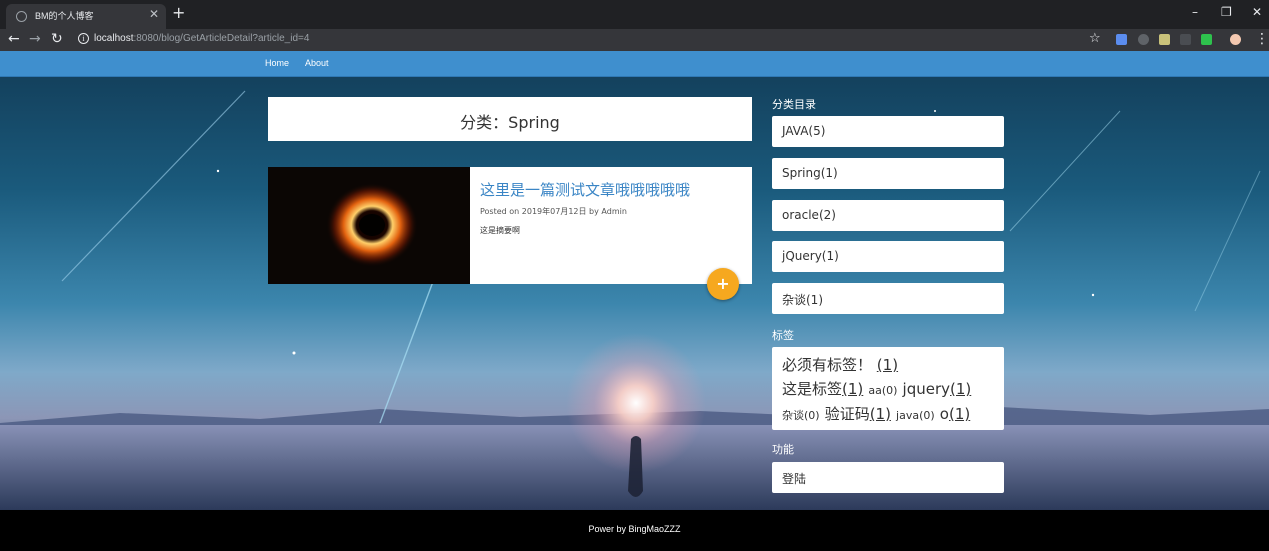 The height and width of the screenshot is (551, 1269). What do you see at coordinates (634, 64) in the screenshot?
I see `site-navbar: Home About` at bounding box center [634, 64].